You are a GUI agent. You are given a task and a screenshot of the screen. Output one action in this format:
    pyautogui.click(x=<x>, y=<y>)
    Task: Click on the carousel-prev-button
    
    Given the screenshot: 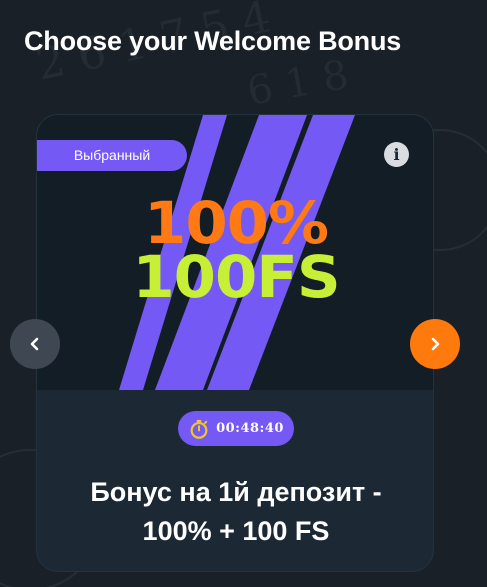 What is the action you would take?
    pyautogui.click(x=35, y=344)
    